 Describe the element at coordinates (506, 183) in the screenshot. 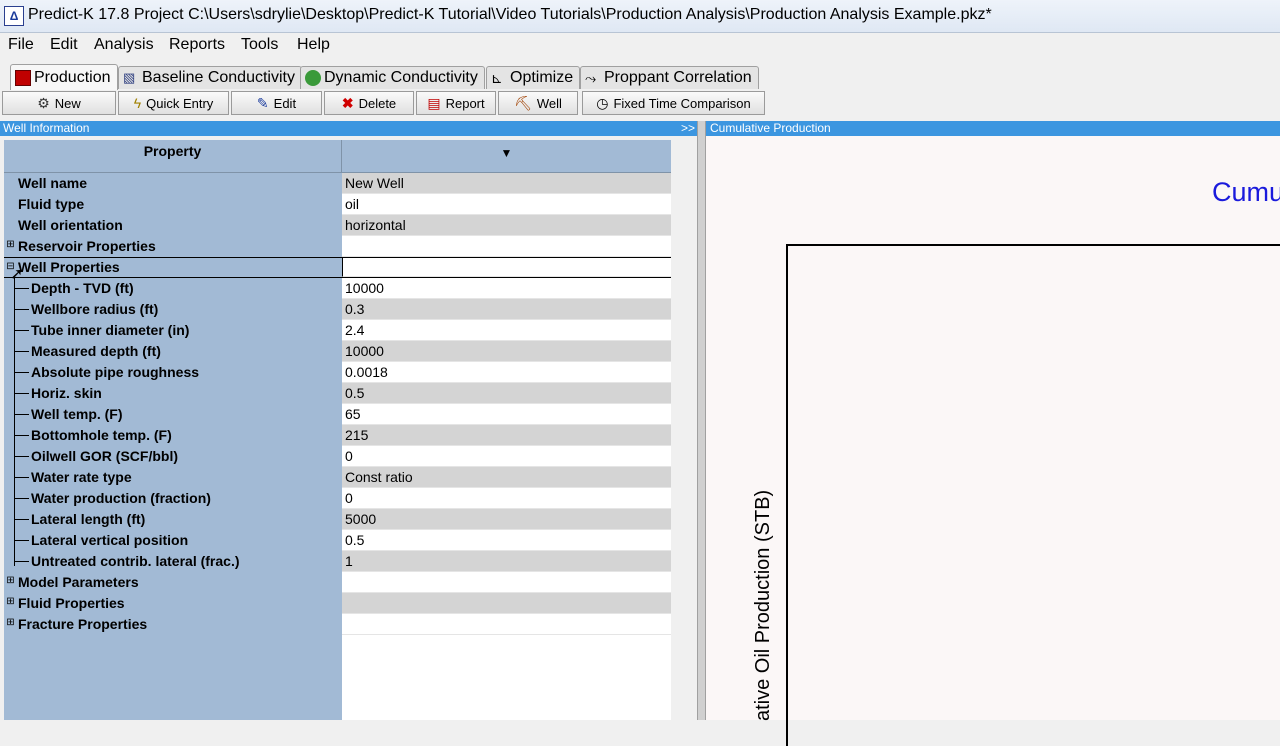

I see `row-value: New Well` at that location.